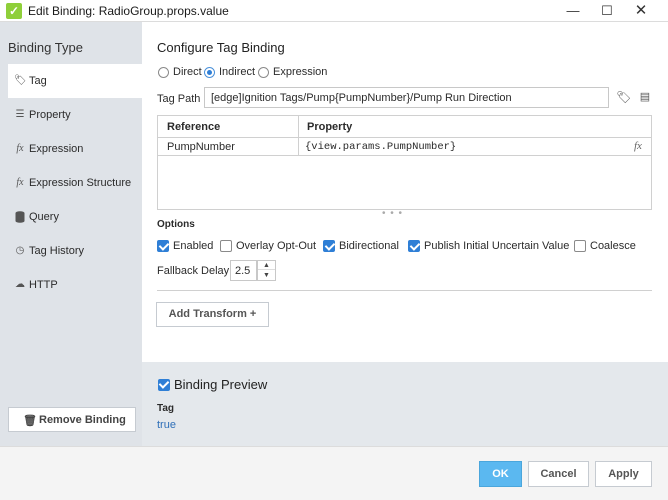 The image size is (668, 500). What do you see at coordinates (44, 217) in the screenshot?
I see `sidebar-item-label: Query` at bounding box center [44, 217].